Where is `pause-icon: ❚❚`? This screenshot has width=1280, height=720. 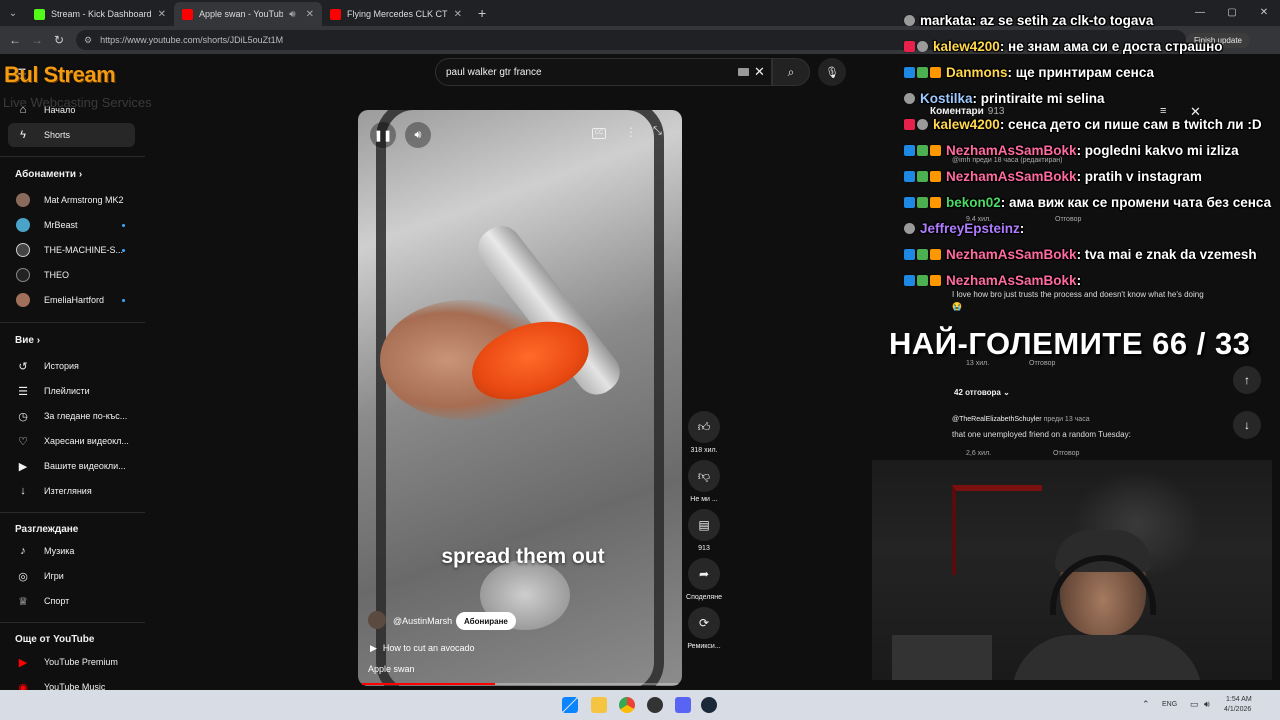 pause-icon: ❚❚ is located at coordinates (383, 135).